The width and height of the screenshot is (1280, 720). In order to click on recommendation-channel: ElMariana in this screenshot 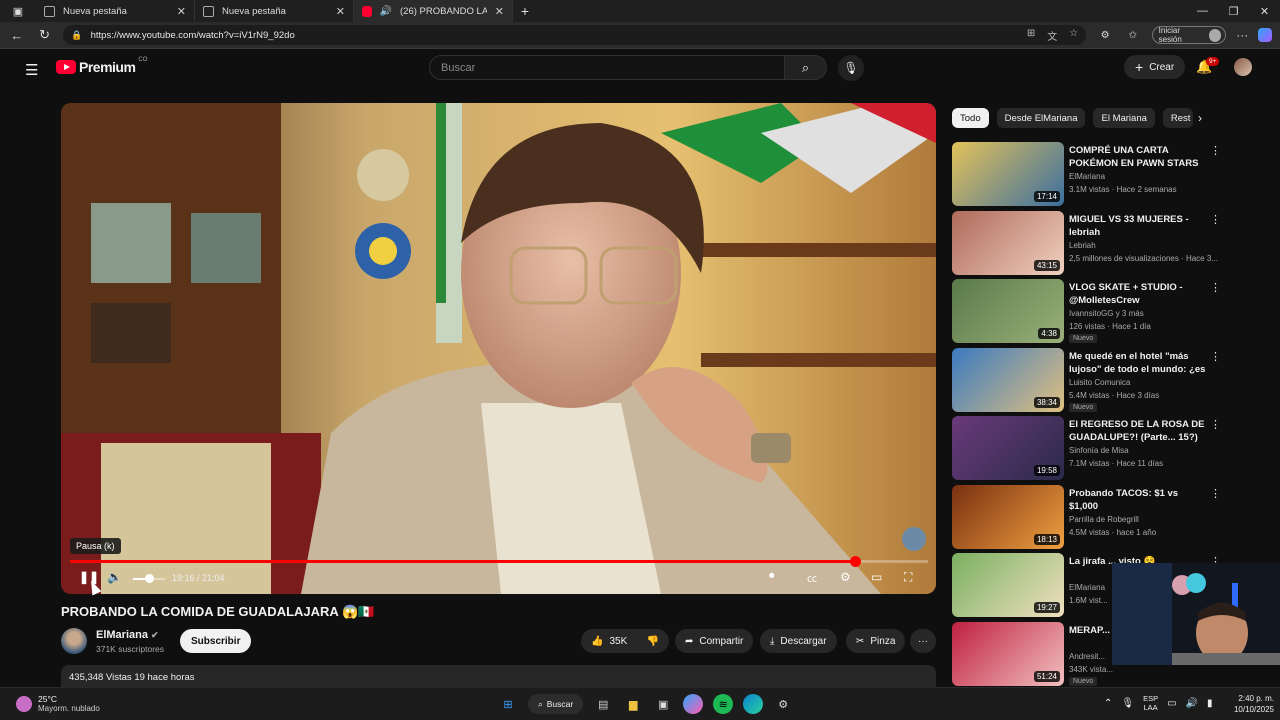, I will do `click(1087, 176)`.